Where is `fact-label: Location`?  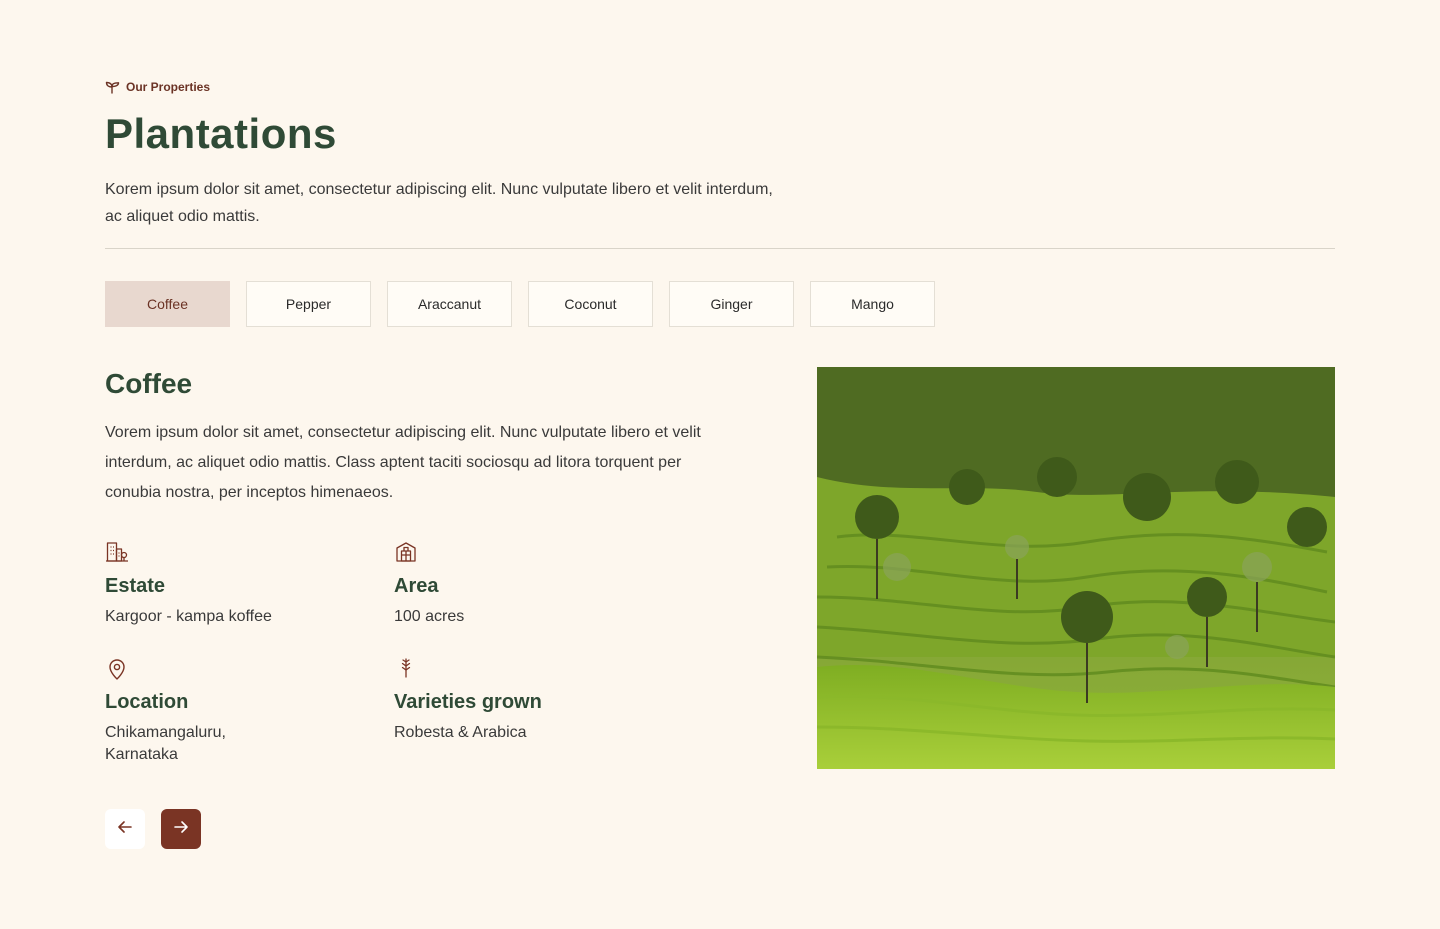 fact-label: Location is located at coordinates (147, 702).